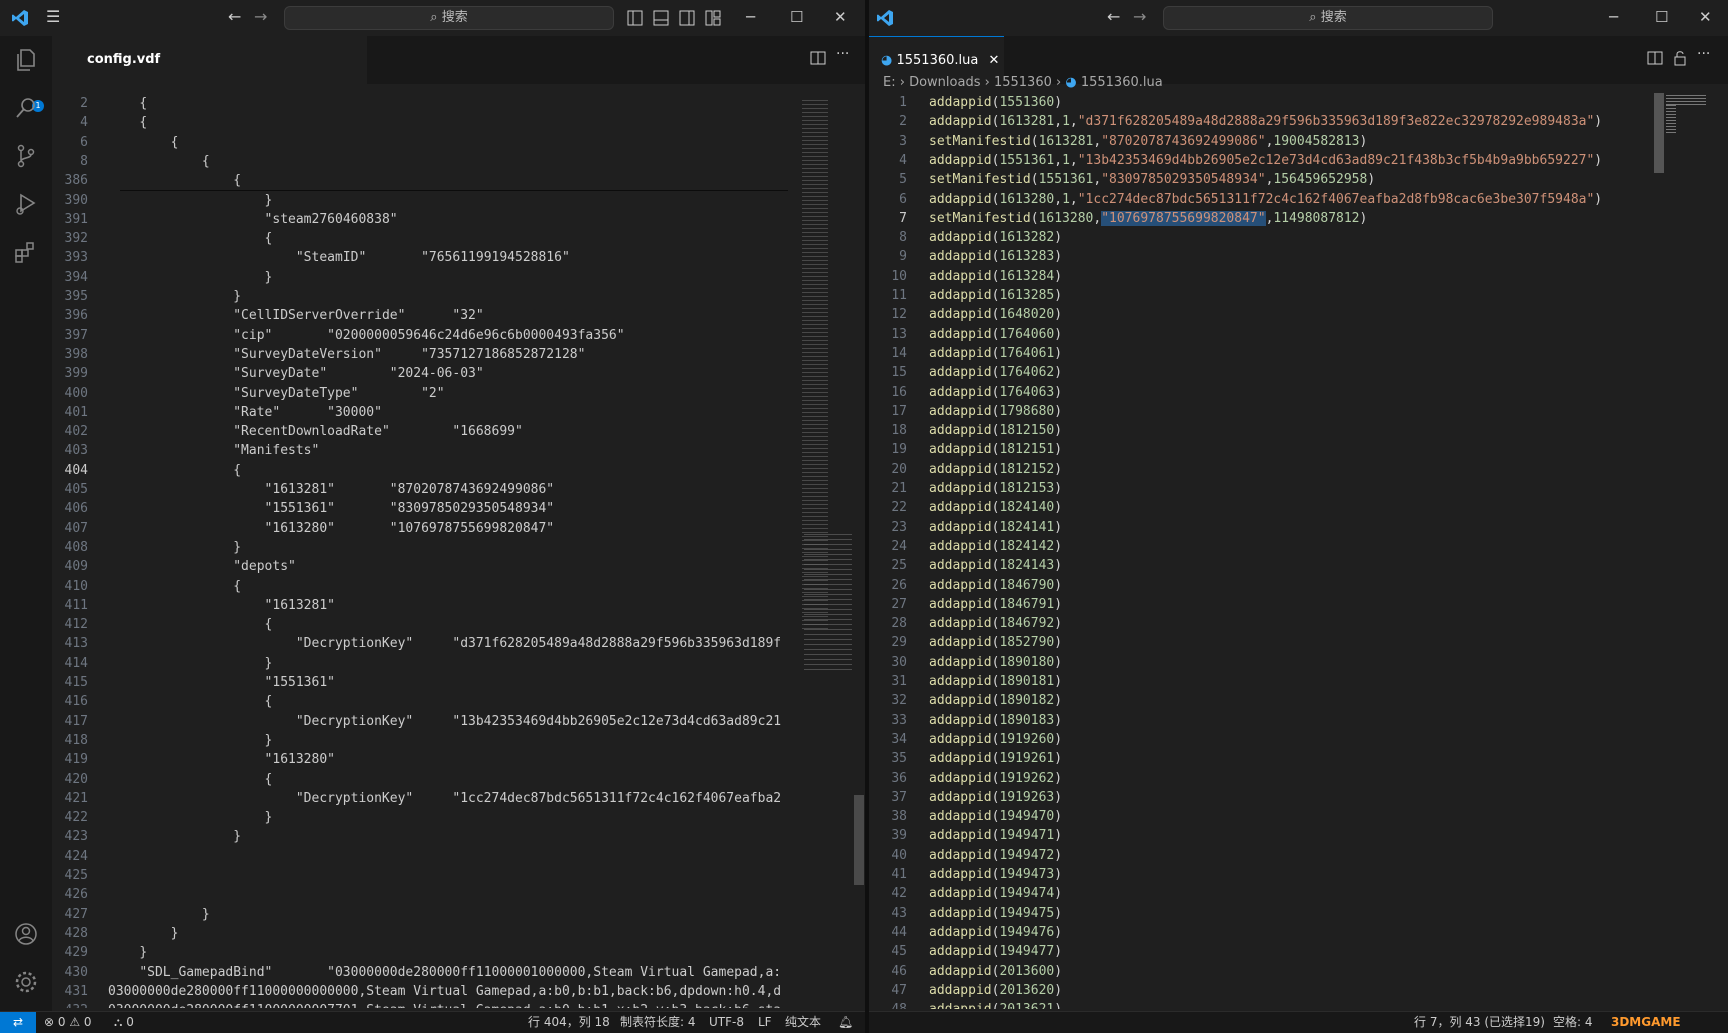 The height and width of the screenshot is (1033, 1728). I want to click on settings-gear-icon, so click(26, 982).